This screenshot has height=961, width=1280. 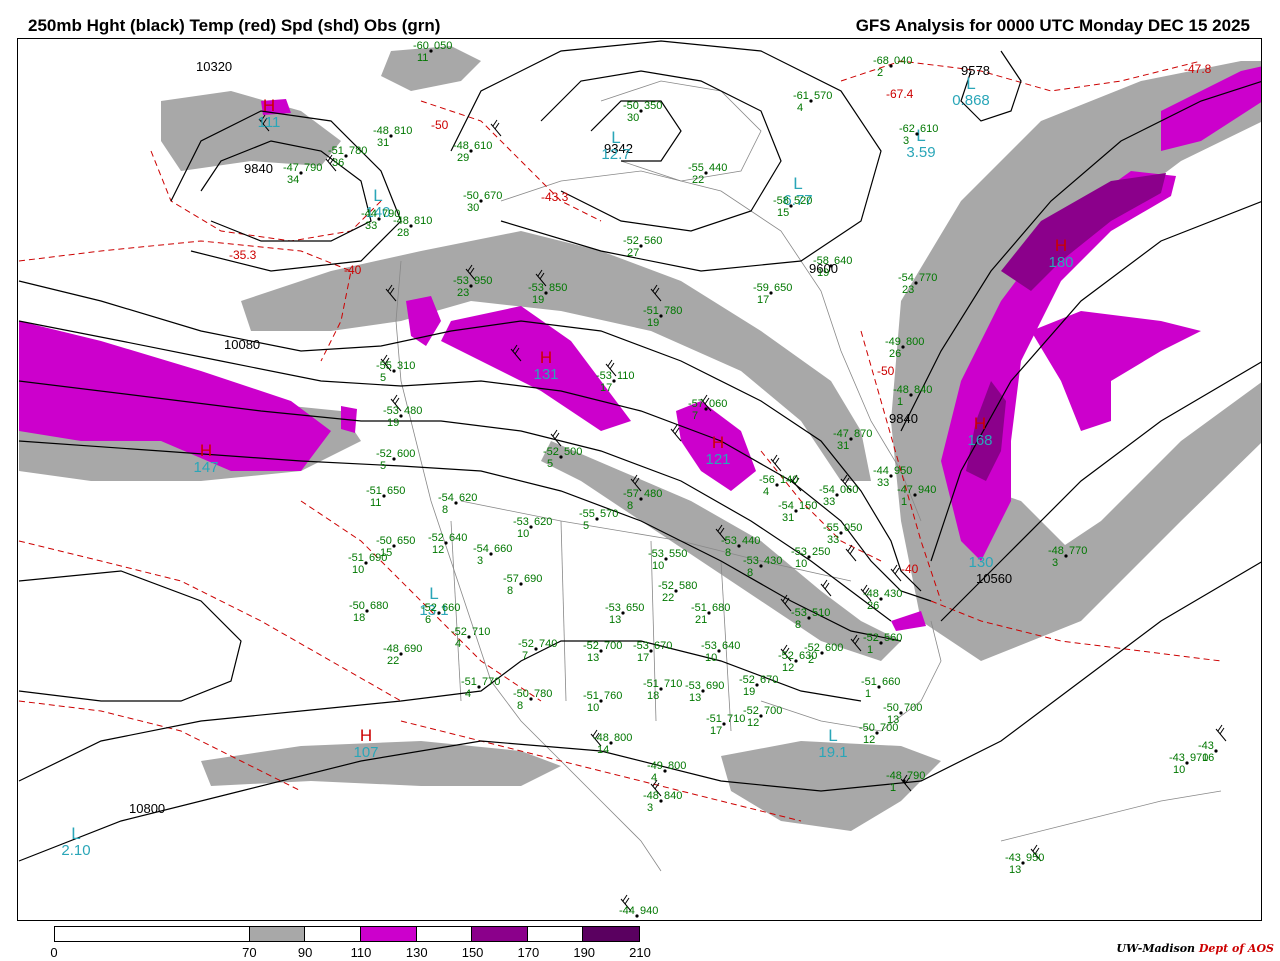 What do you see at coordinates (853, 528) in the screenshot?
I see `station-height: 050` at bounding box center [853, 528].